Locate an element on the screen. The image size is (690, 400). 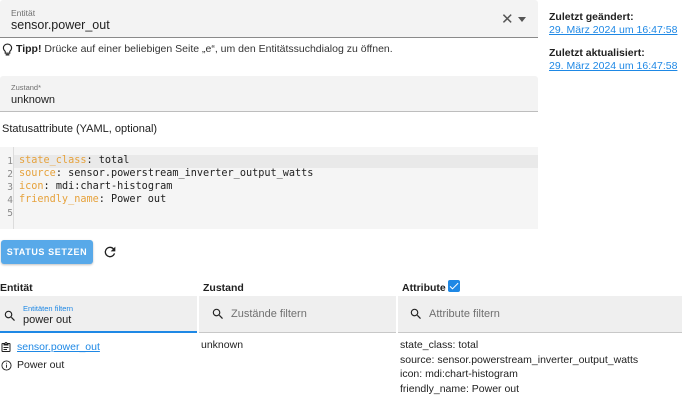
attributes-filter-placeholder: Attribute filtern is located at coordinates (464, 314).